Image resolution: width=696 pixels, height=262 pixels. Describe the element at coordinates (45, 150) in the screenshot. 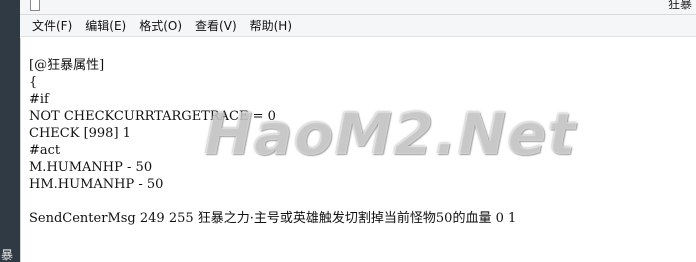

I see `doc-line-act: #act` at that location.